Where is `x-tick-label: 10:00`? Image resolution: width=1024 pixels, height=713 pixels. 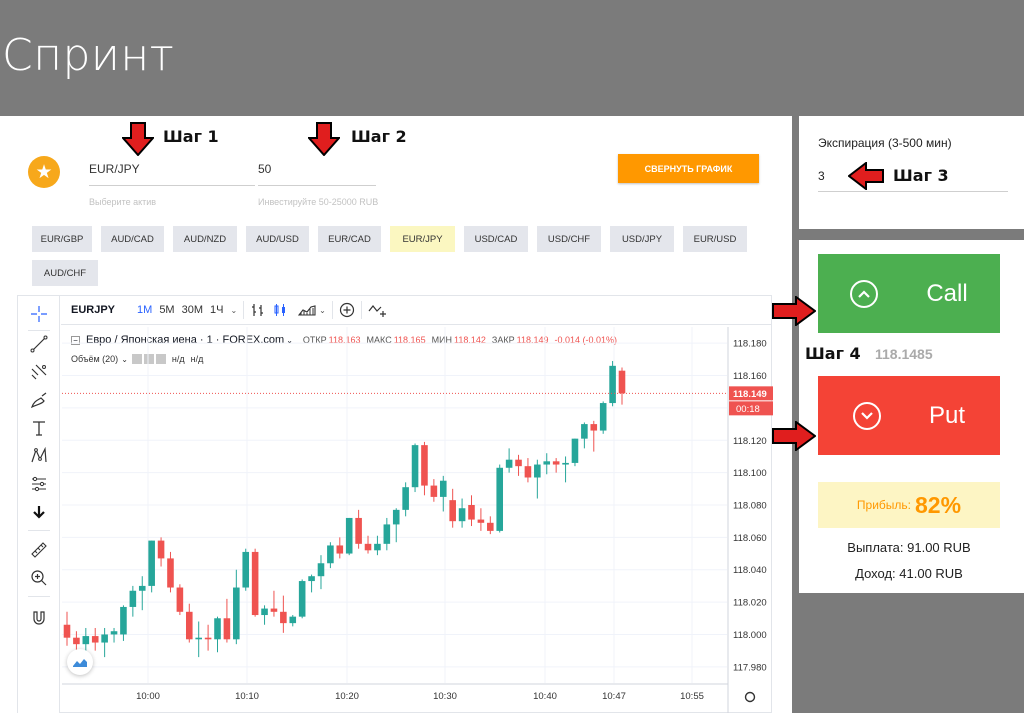 x-tick-label: 10:00 is located at coordinates (148, 696).